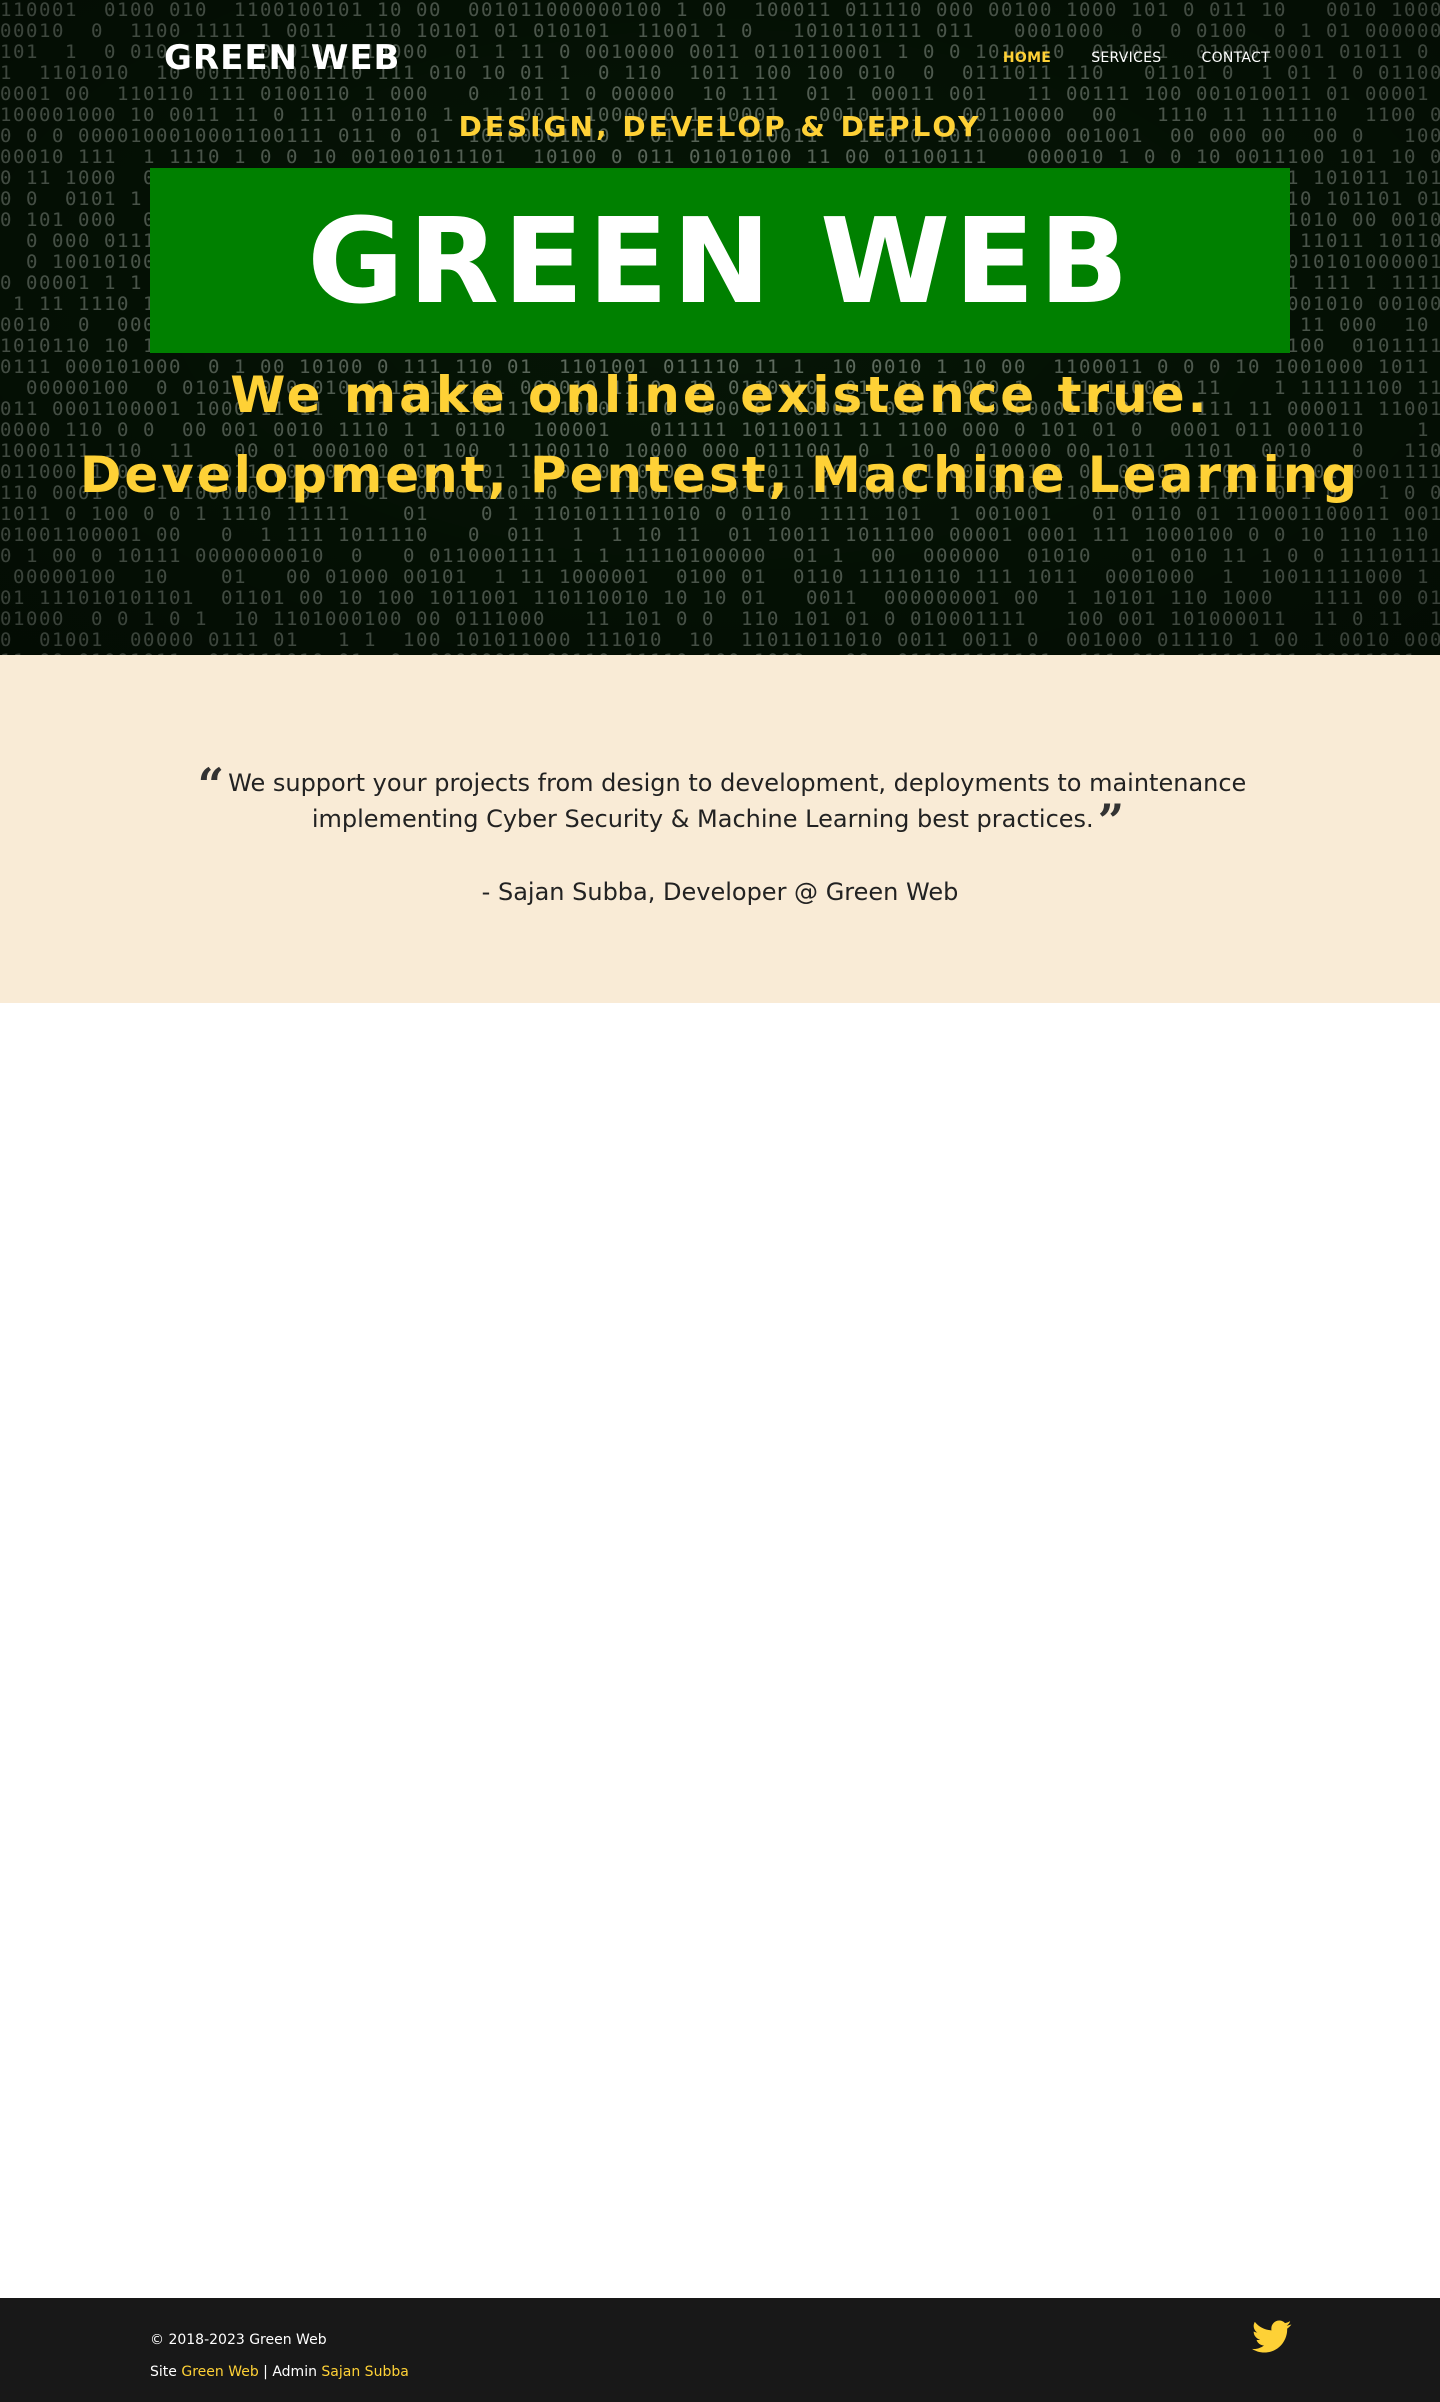 The height and width of the screenshot is (2402, 1440). I want to click on main-nav: HOME SERVICES CONTACT, so click(1126, 58).